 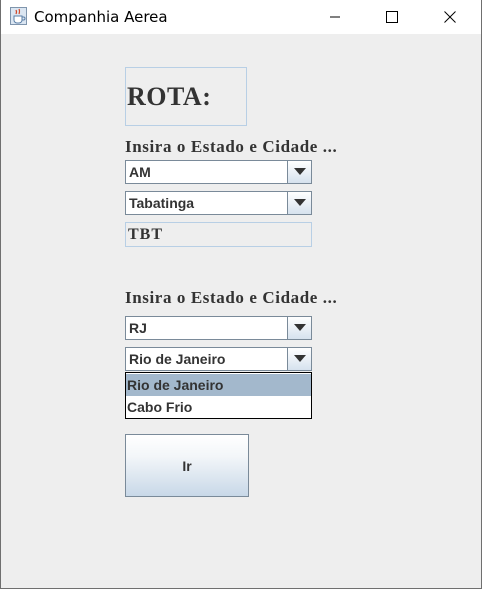 What do you see at coordinates (218, 203) in the screenshot?
I see `origin-city-select: Tabatinga` at bounding box center [218, 203].